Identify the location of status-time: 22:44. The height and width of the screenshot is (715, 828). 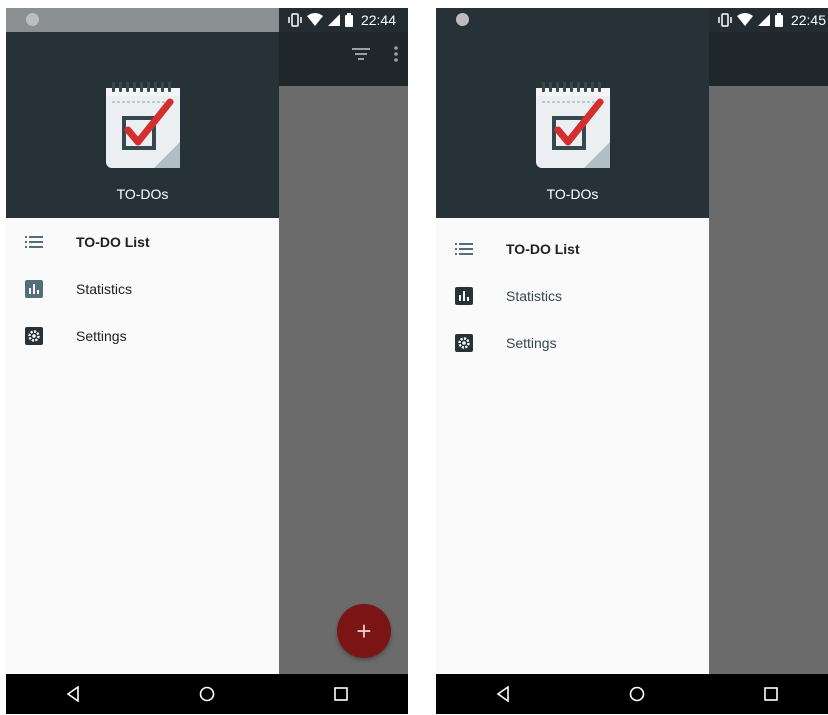
(378, 20).